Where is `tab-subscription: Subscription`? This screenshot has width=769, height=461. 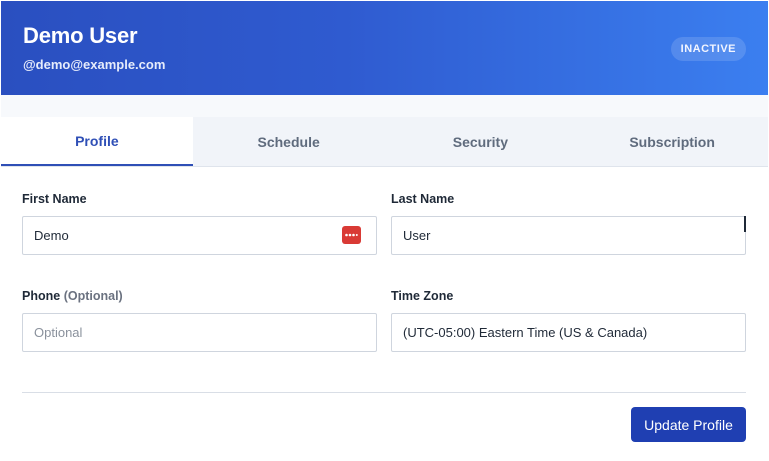 tab-subscription: Subscription is located at coordinates (672, 141).